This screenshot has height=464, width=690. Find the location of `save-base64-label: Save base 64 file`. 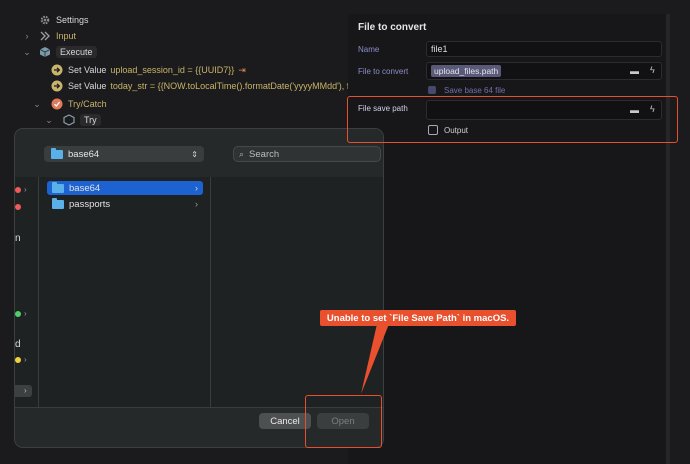

save-base64-label: Save base 64 file is located at coordinates (475, 90).